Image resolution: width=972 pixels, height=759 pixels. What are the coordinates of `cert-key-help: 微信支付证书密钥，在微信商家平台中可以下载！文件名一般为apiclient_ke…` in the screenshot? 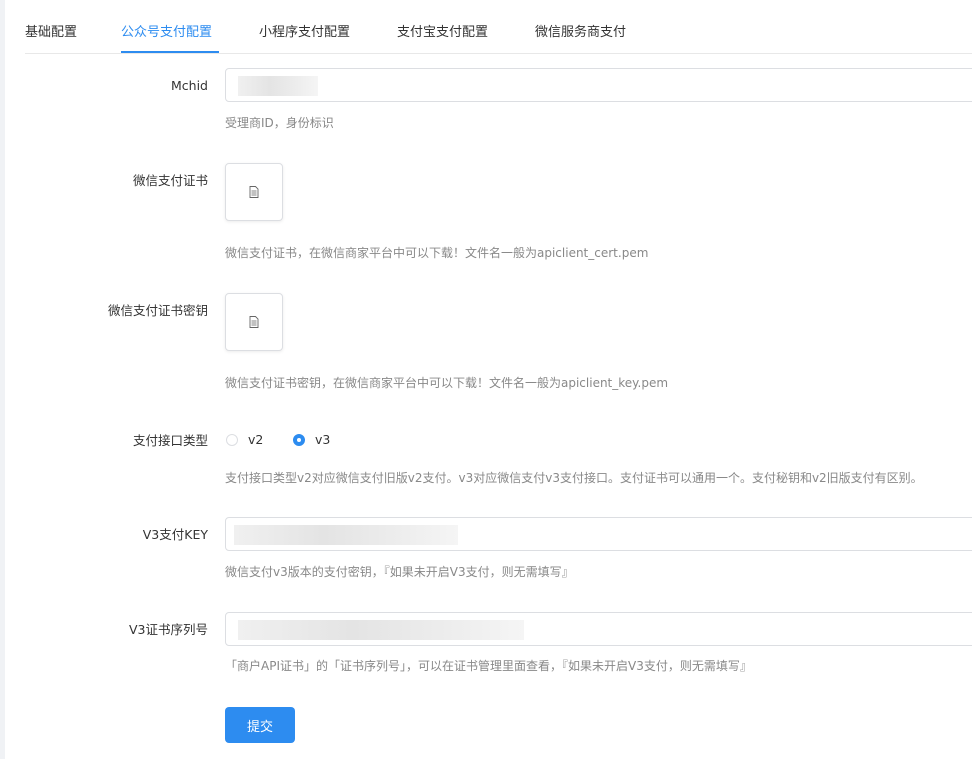 It's located at (447, 383).